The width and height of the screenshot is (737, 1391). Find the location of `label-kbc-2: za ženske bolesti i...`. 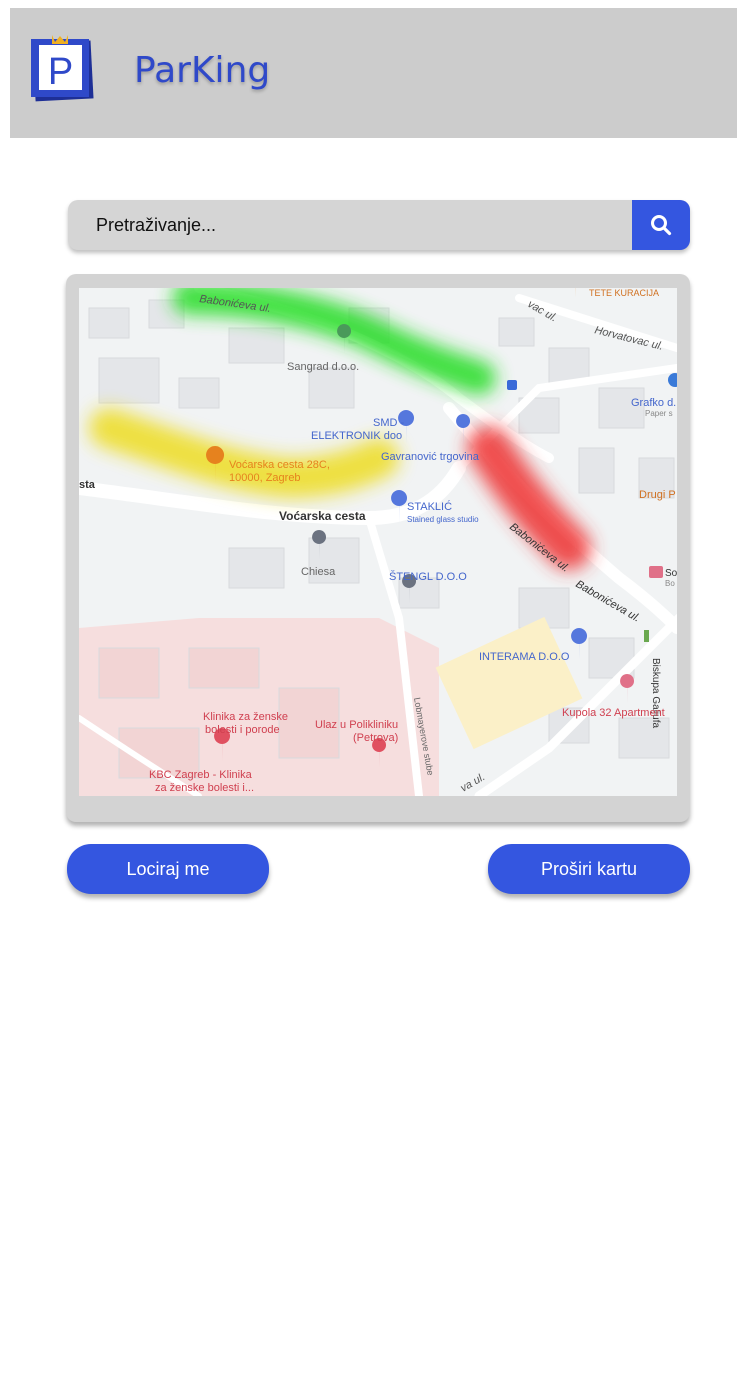

label-kbc-2: za ženske bolesti i... is located at coordinates (204, 788).